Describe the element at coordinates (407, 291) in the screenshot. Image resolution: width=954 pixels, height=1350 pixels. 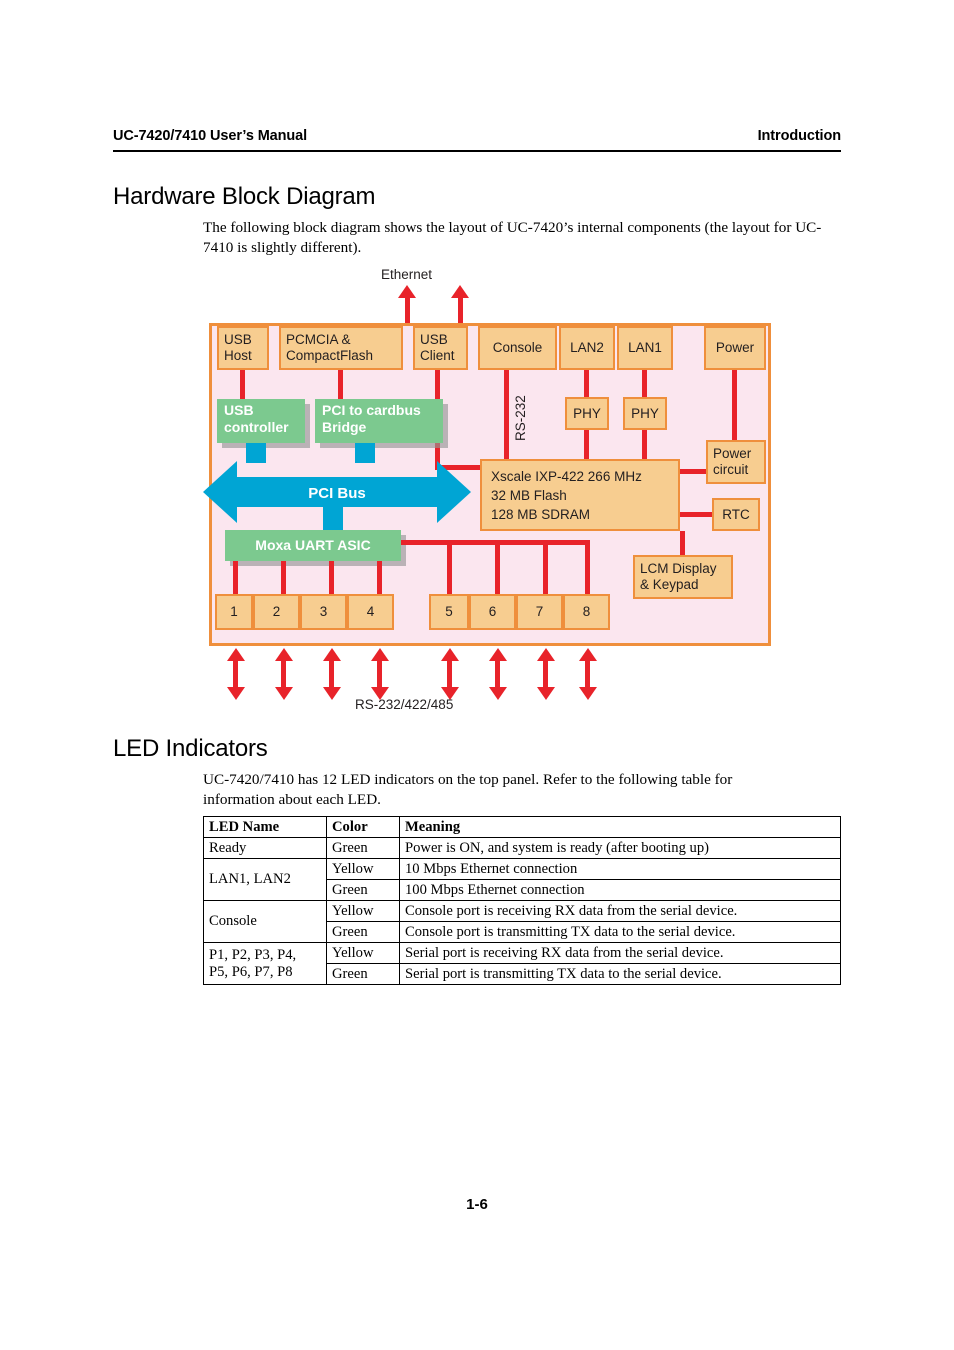
I see `ethernet-arrow-lan2` at that location.